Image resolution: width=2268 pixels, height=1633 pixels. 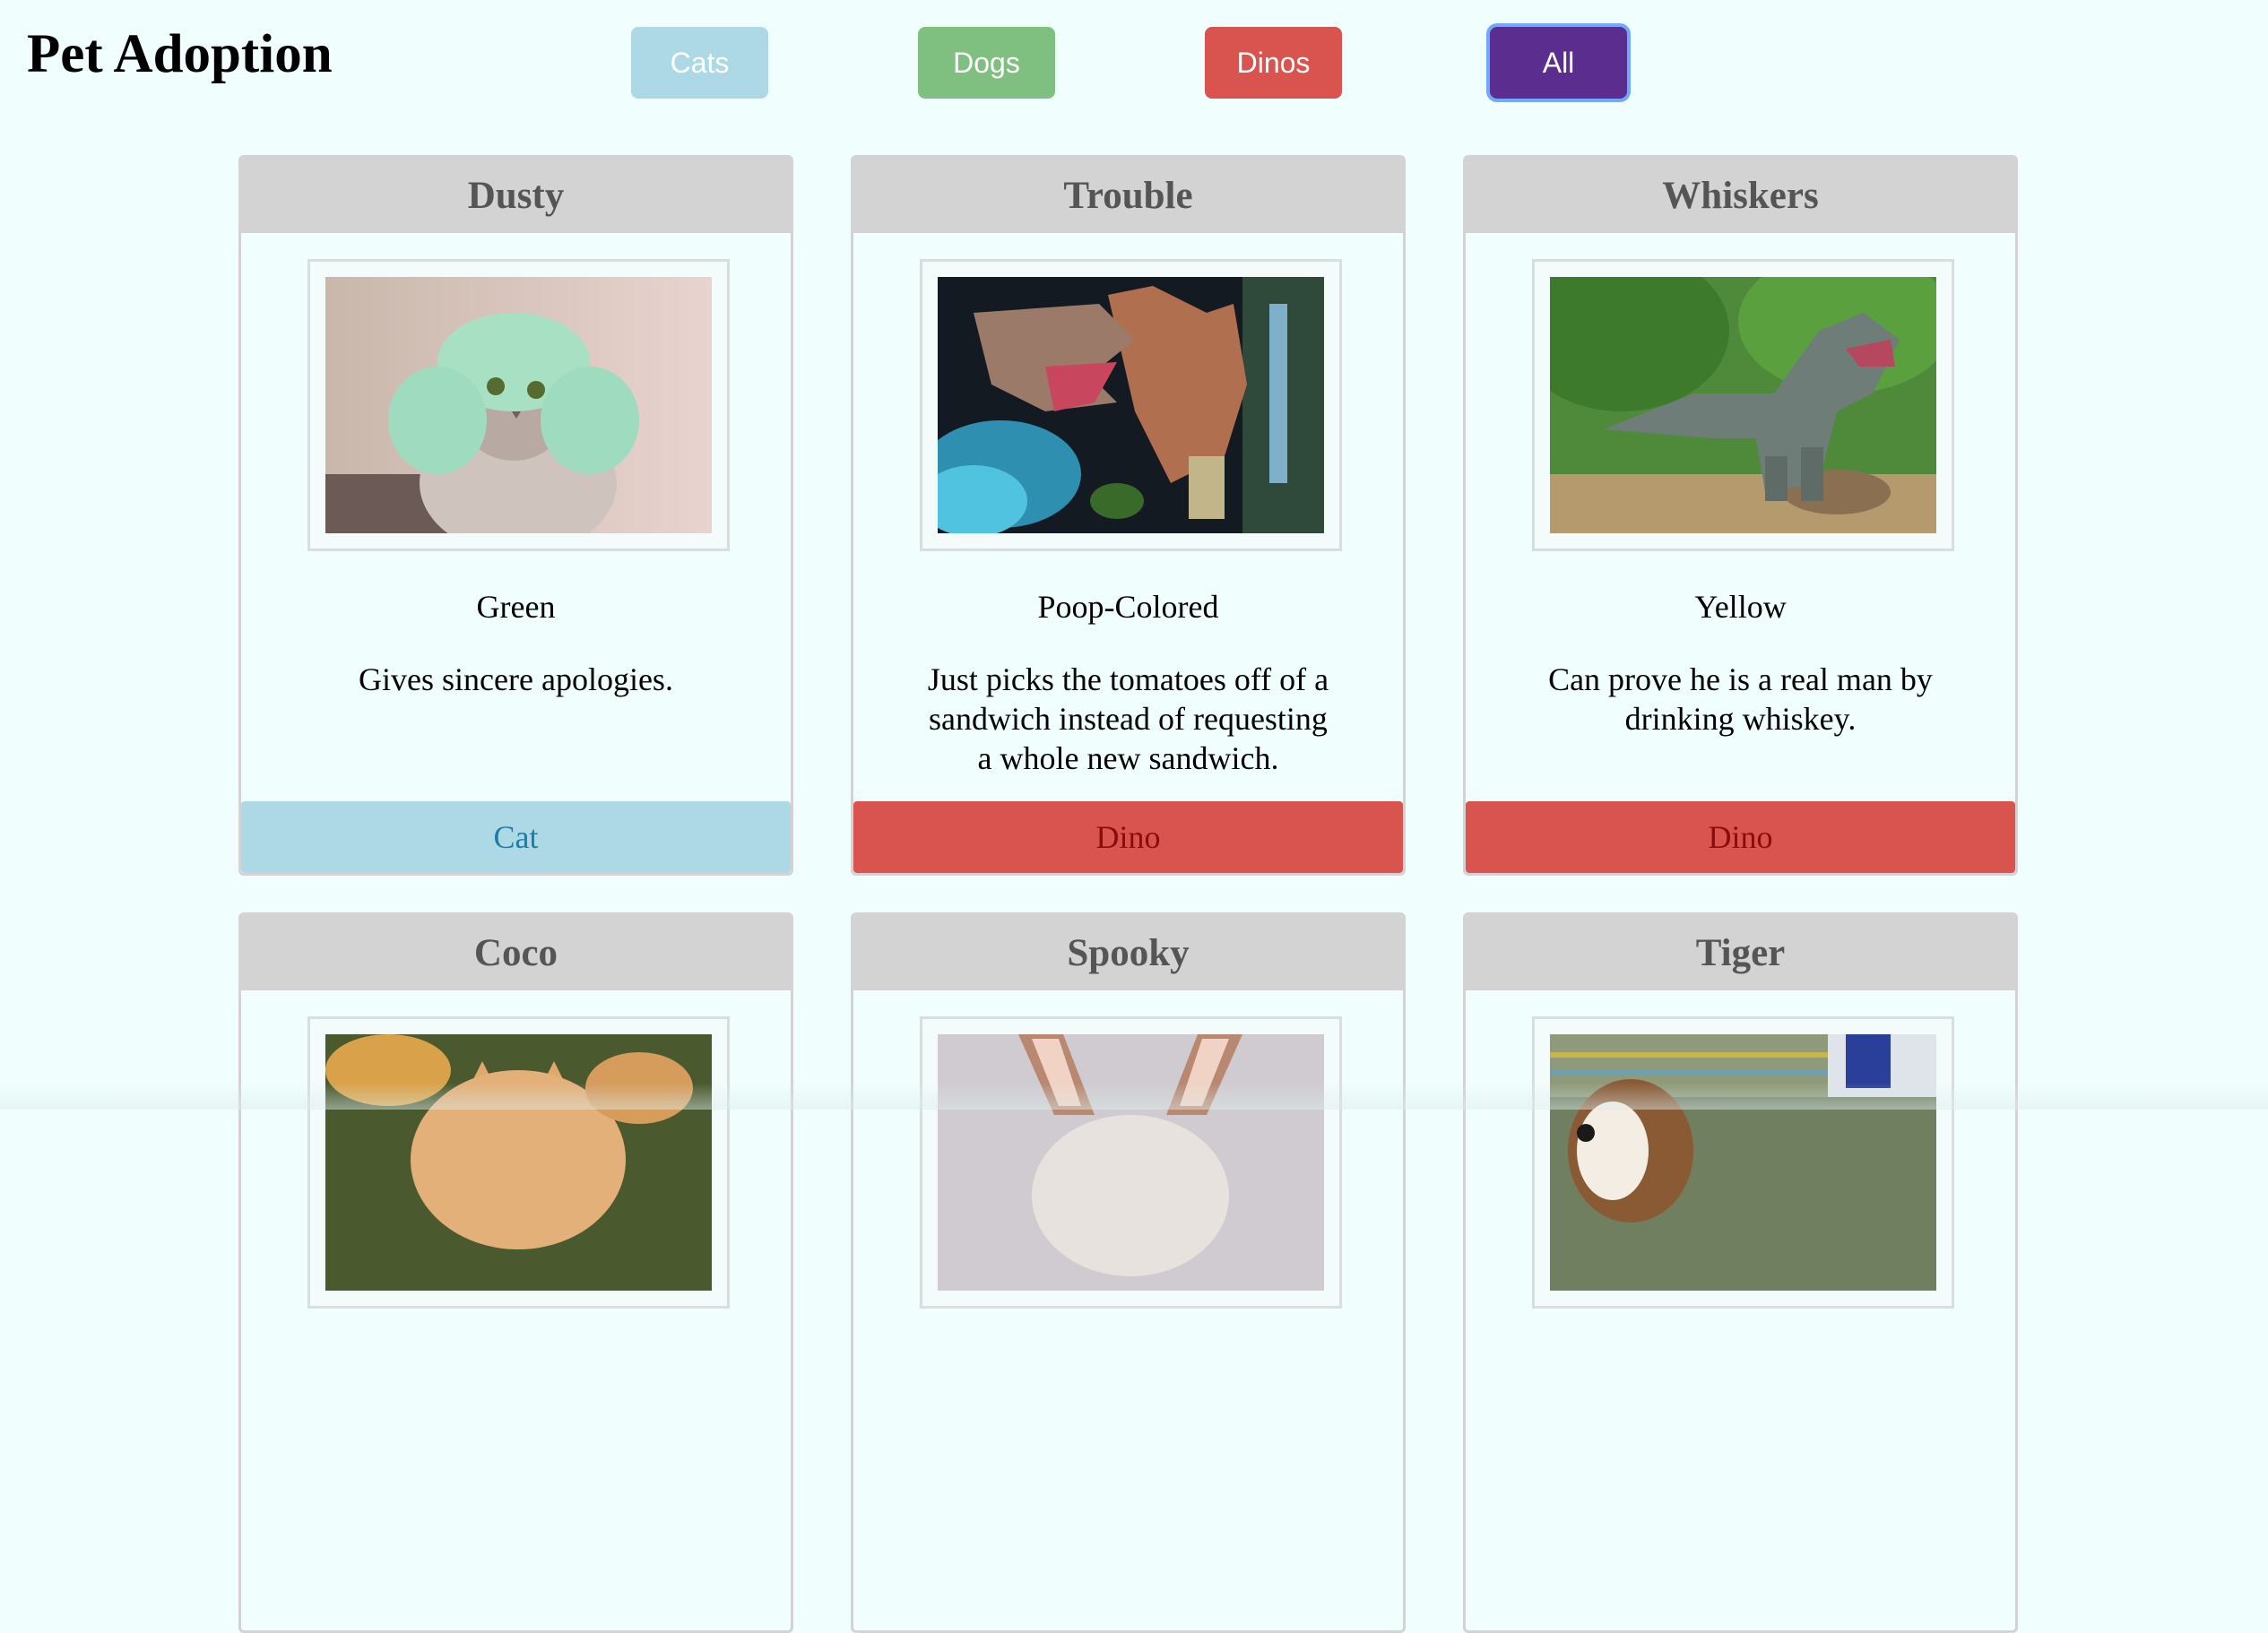 What do you see at coordinates (1558, 63) in the screenshot?
I see `filter-all-button: All` at bounding box center [1558, 63].